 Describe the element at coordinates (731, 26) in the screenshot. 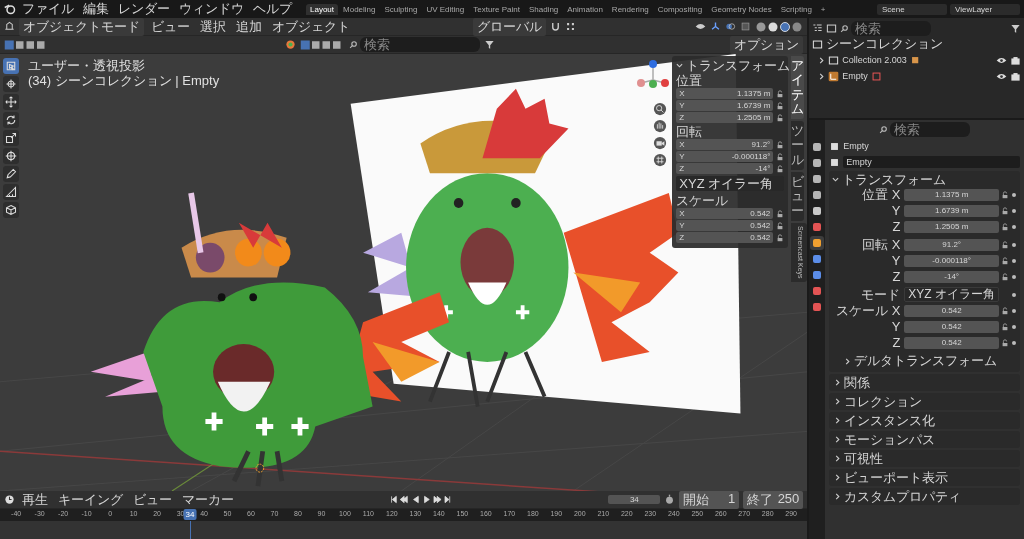

I see `overlay-circles-icon` at that location.